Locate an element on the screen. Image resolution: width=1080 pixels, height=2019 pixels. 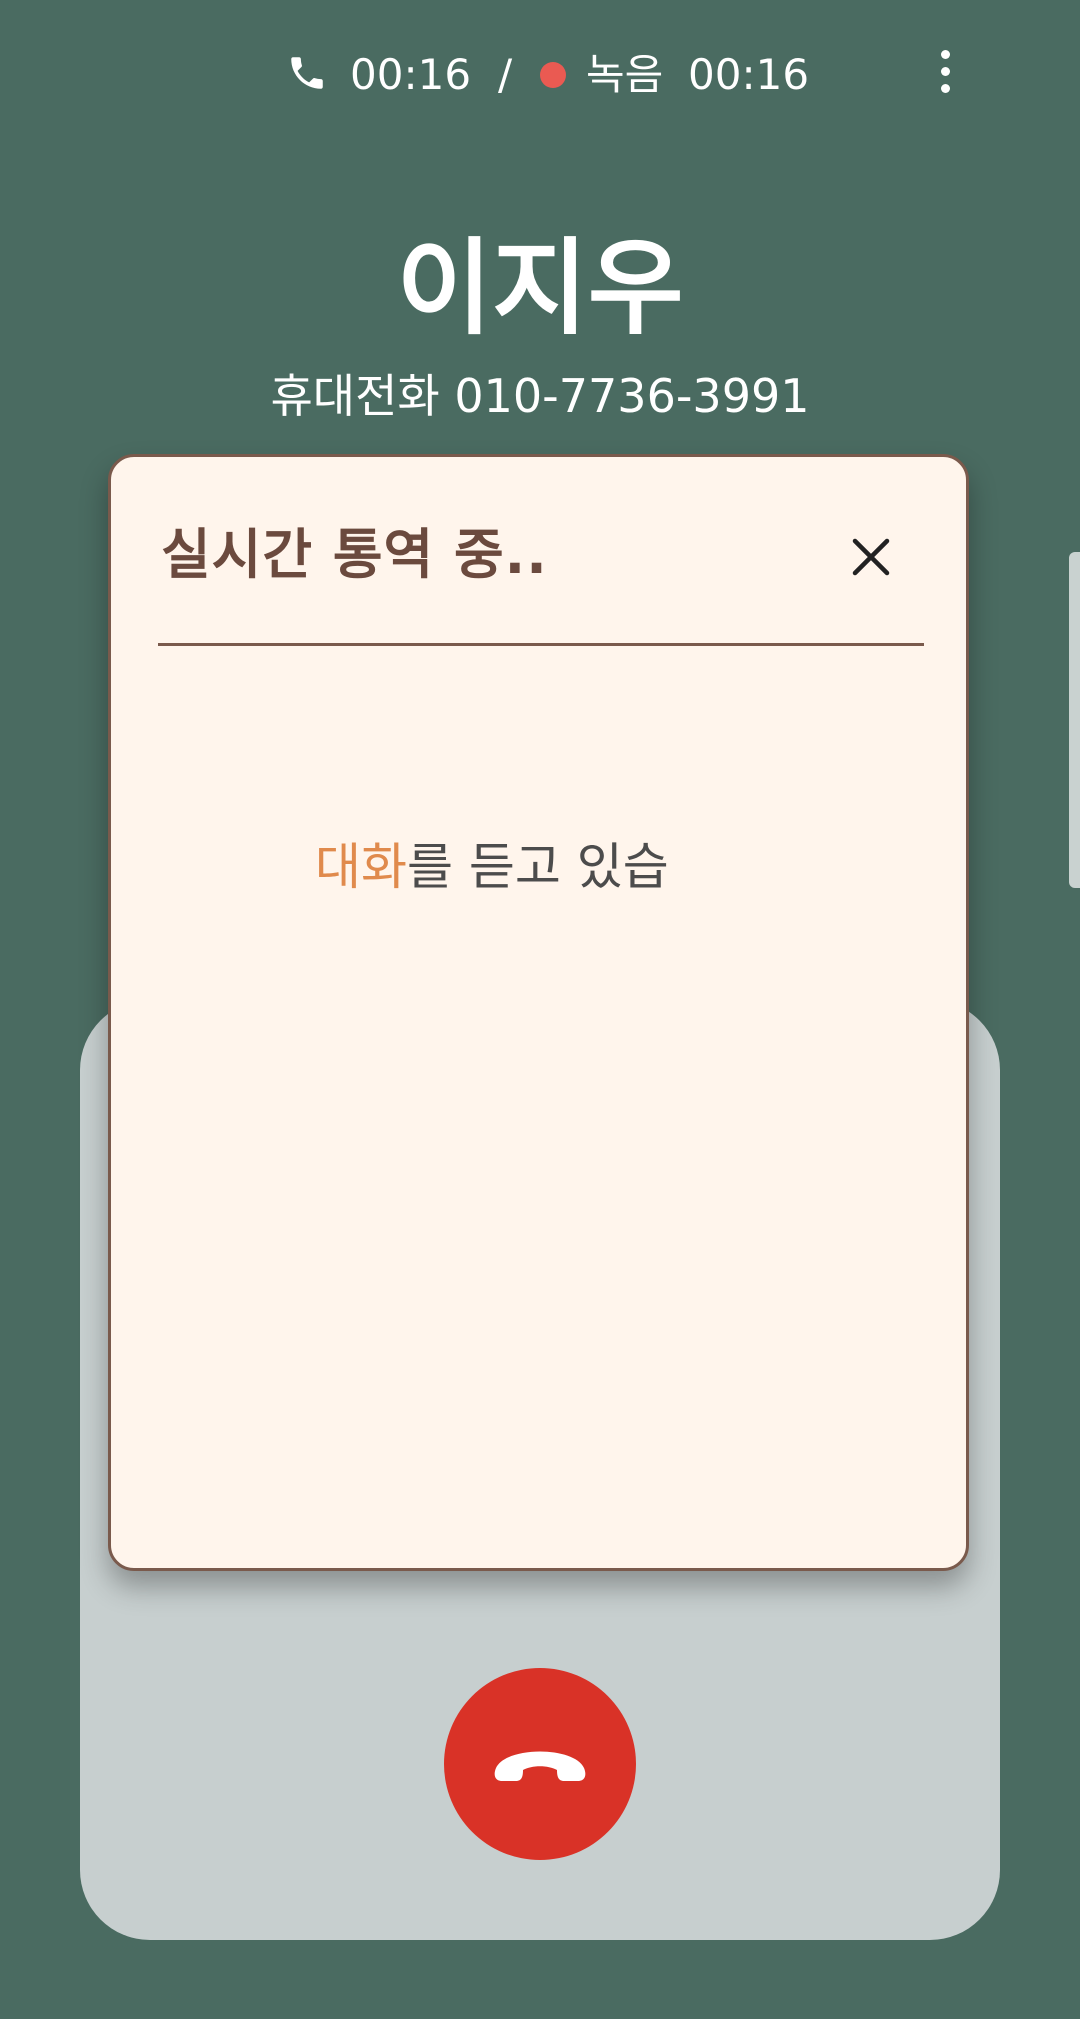
end-call-icon is located at coordinates (540, 1766).